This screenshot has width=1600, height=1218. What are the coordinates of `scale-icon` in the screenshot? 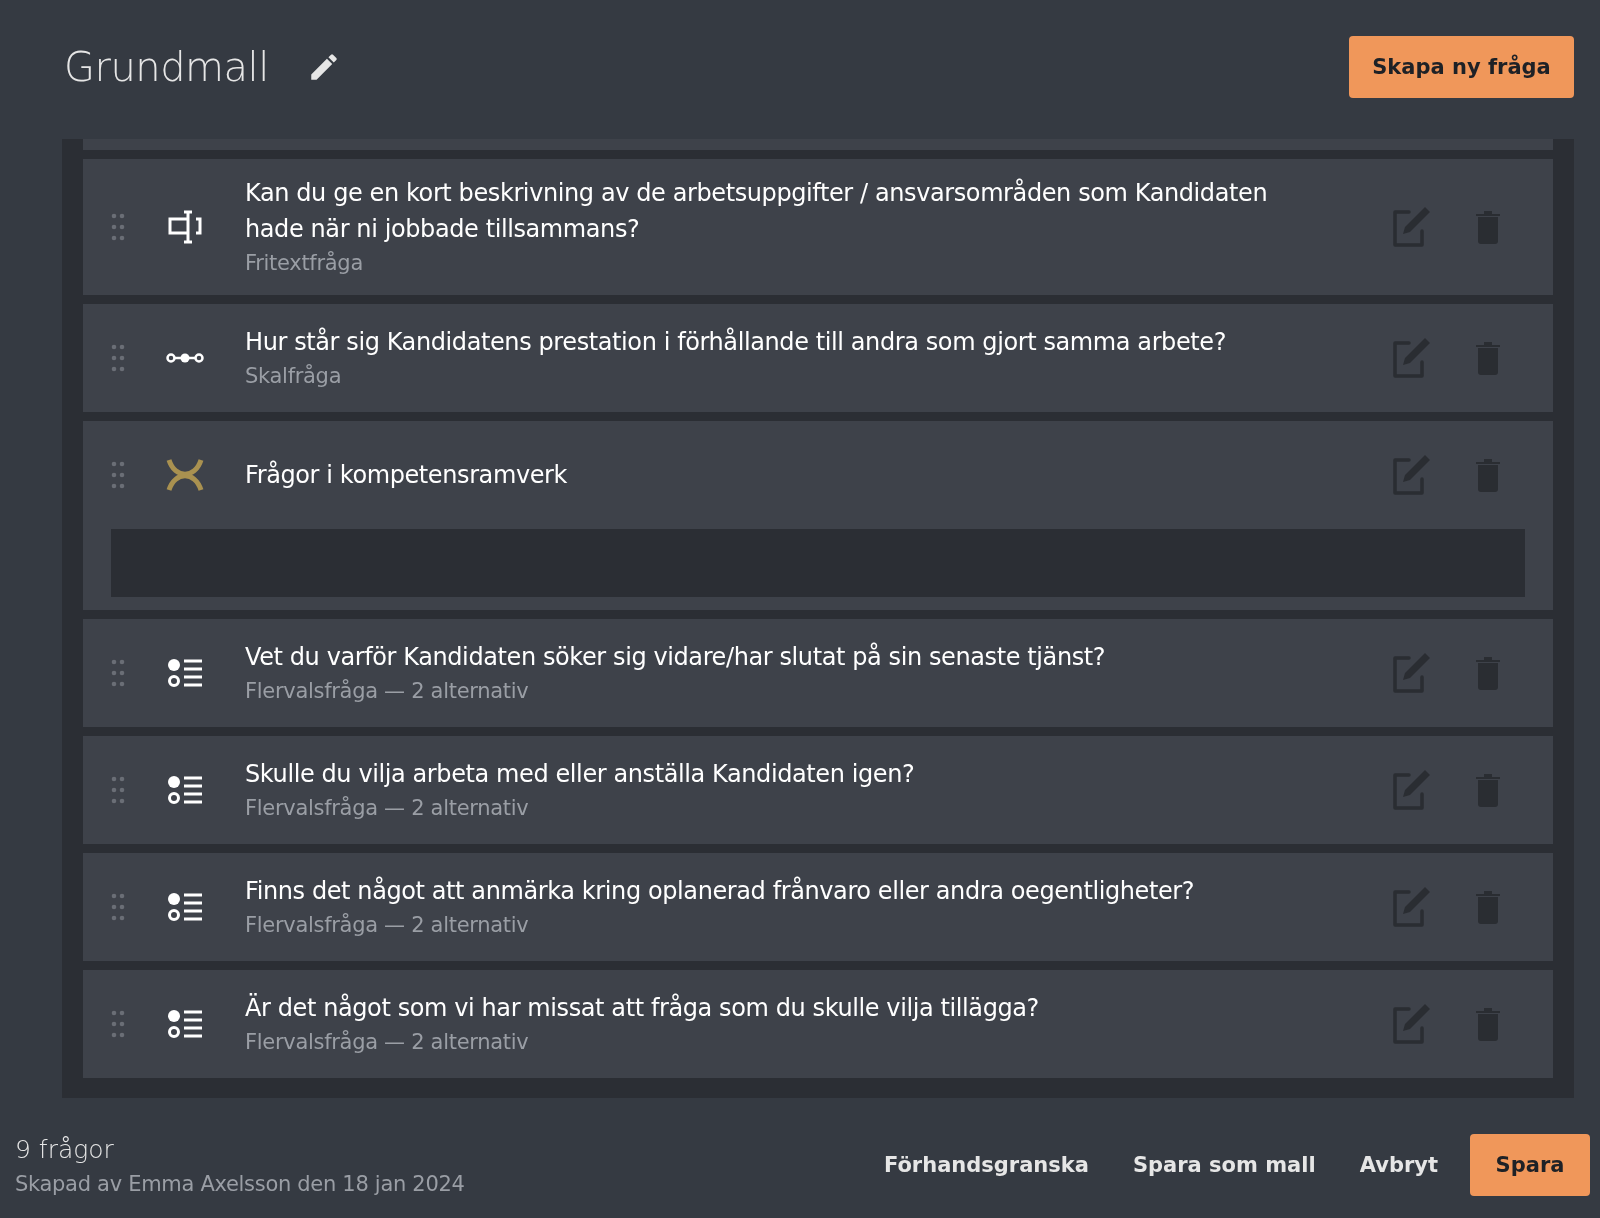 It's located at (185, 358).